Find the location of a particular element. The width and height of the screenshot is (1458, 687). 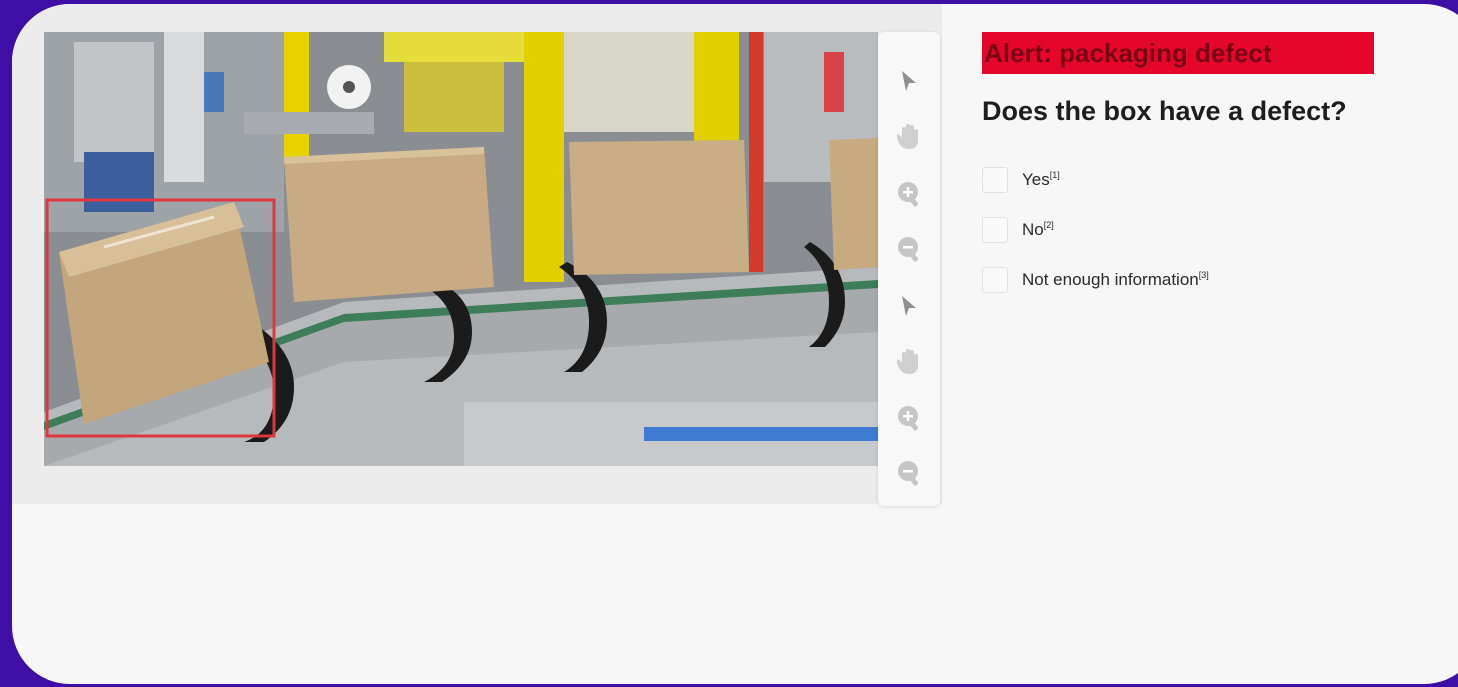

option-not-enough-information: Not enough information[3] is located at coordinates (1095, 280).